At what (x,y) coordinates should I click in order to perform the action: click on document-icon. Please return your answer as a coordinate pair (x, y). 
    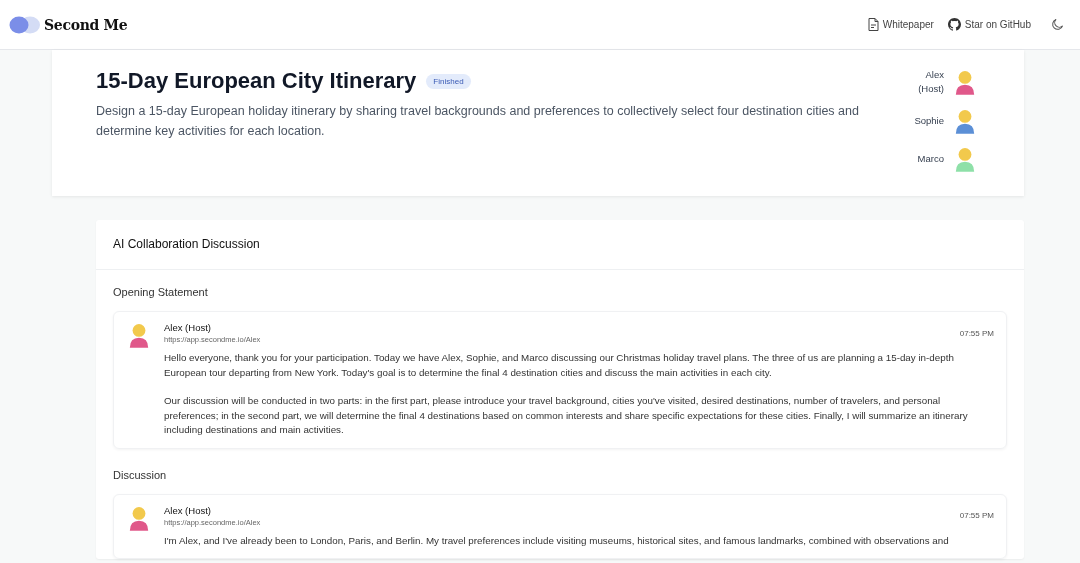
    Looking at the image, I should click on (873, 24).